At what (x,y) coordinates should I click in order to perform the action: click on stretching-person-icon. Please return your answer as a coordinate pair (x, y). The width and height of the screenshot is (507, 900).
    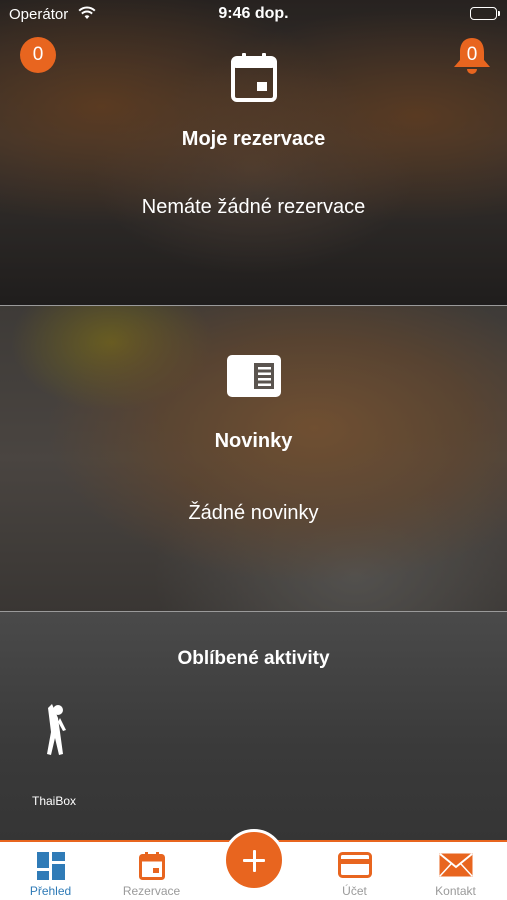
    Looking at the image, I should click on (54, 735).